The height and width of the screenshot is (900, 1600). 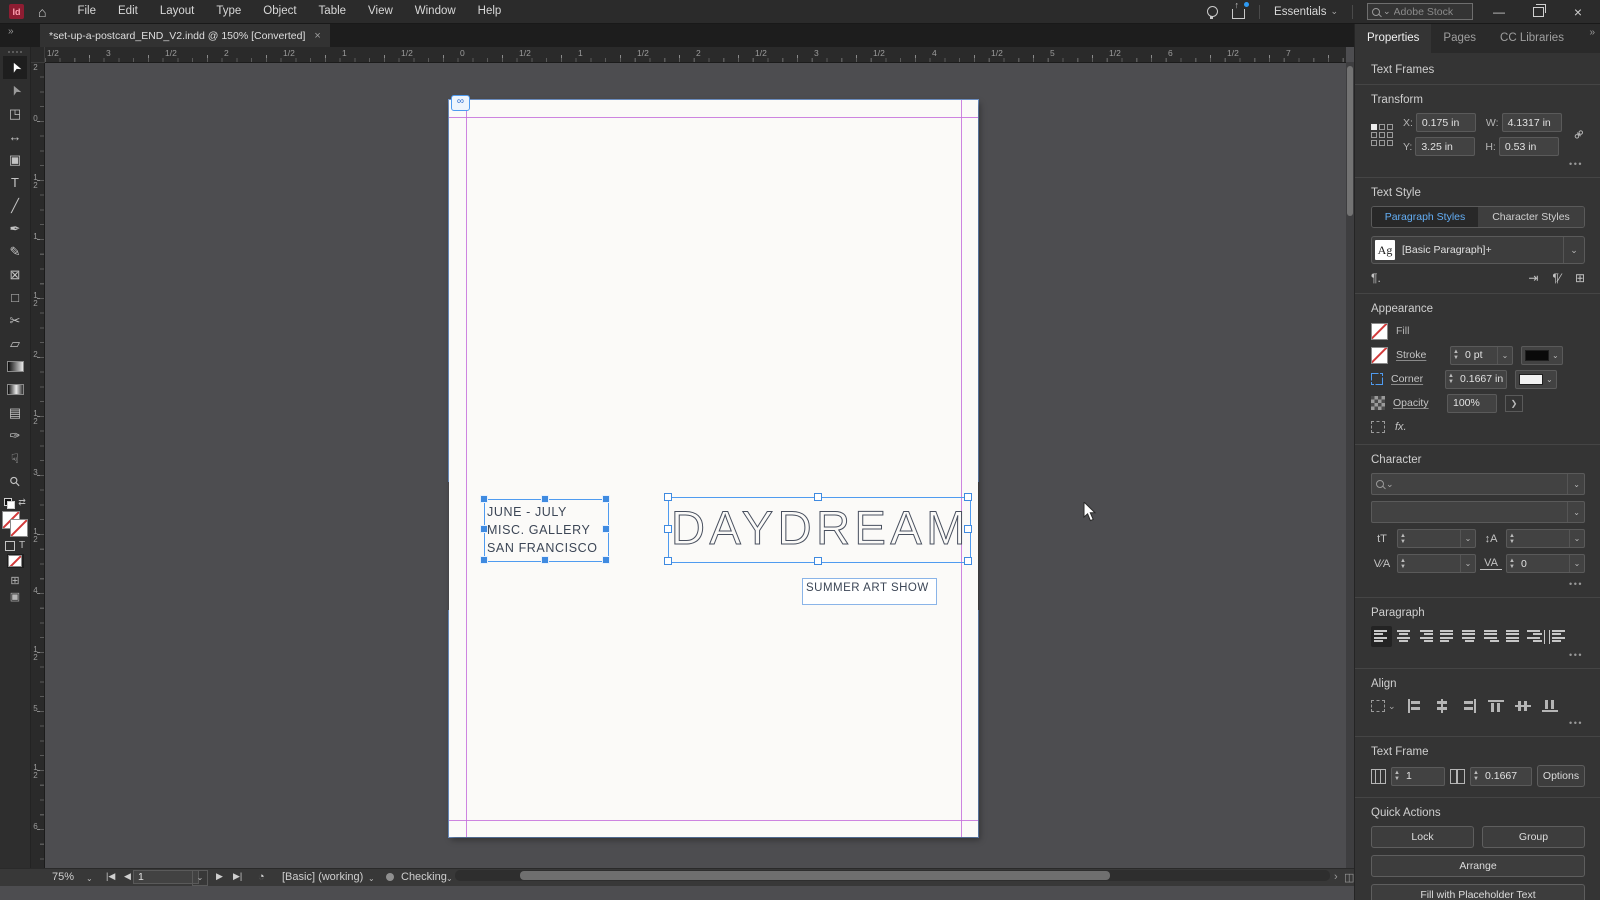 What do you see at coordinates (380, 11) in the screenshot?
I see `menu-view: View` at bounding box center [380, 11].